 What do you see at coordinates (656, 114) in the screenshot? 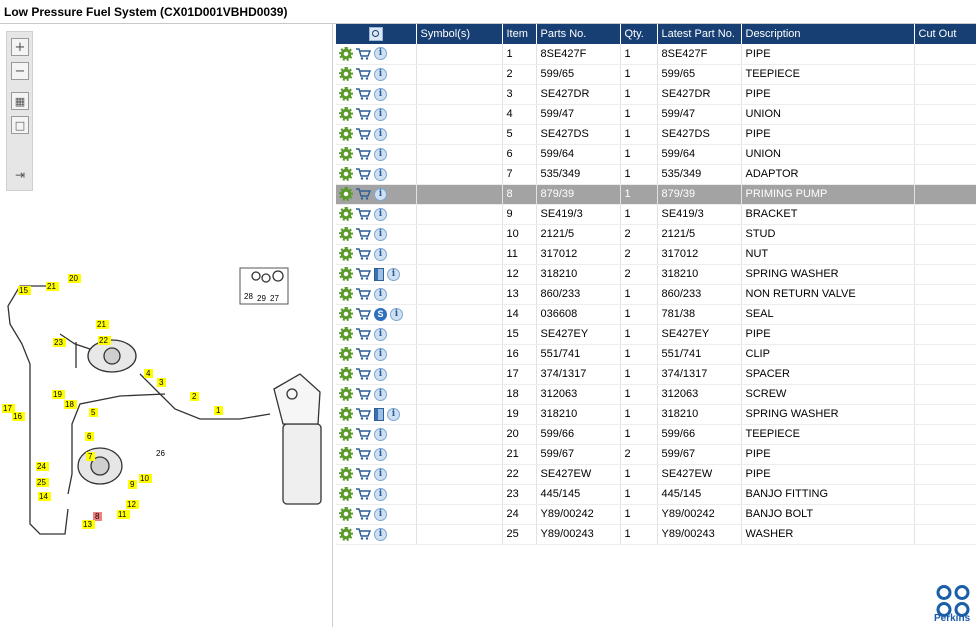
I see `table-row: i 4 599/47 1 599/47 UNION` at bounding box center [656, 114].